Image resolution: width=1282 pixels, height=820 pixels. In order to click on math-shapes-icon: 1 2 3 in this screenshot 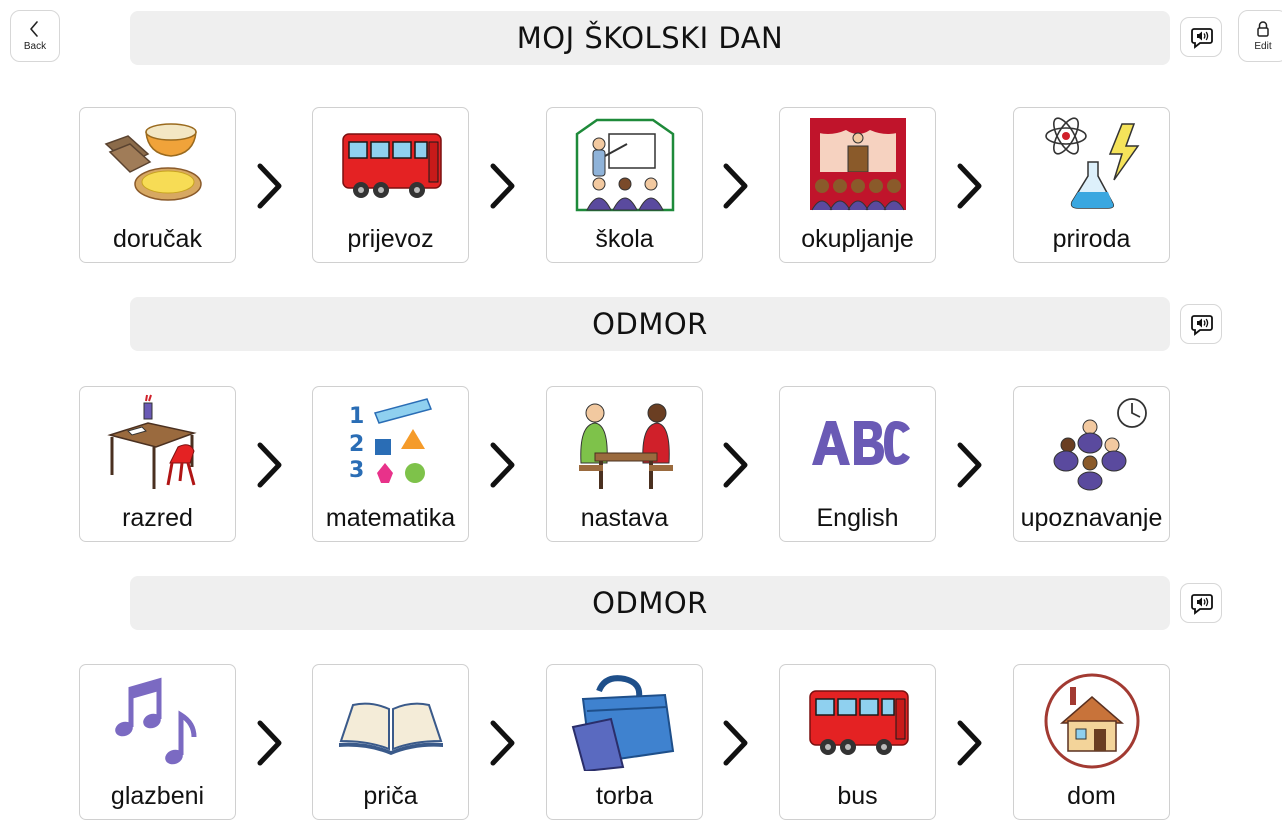, I will do `click(391, 440)`.